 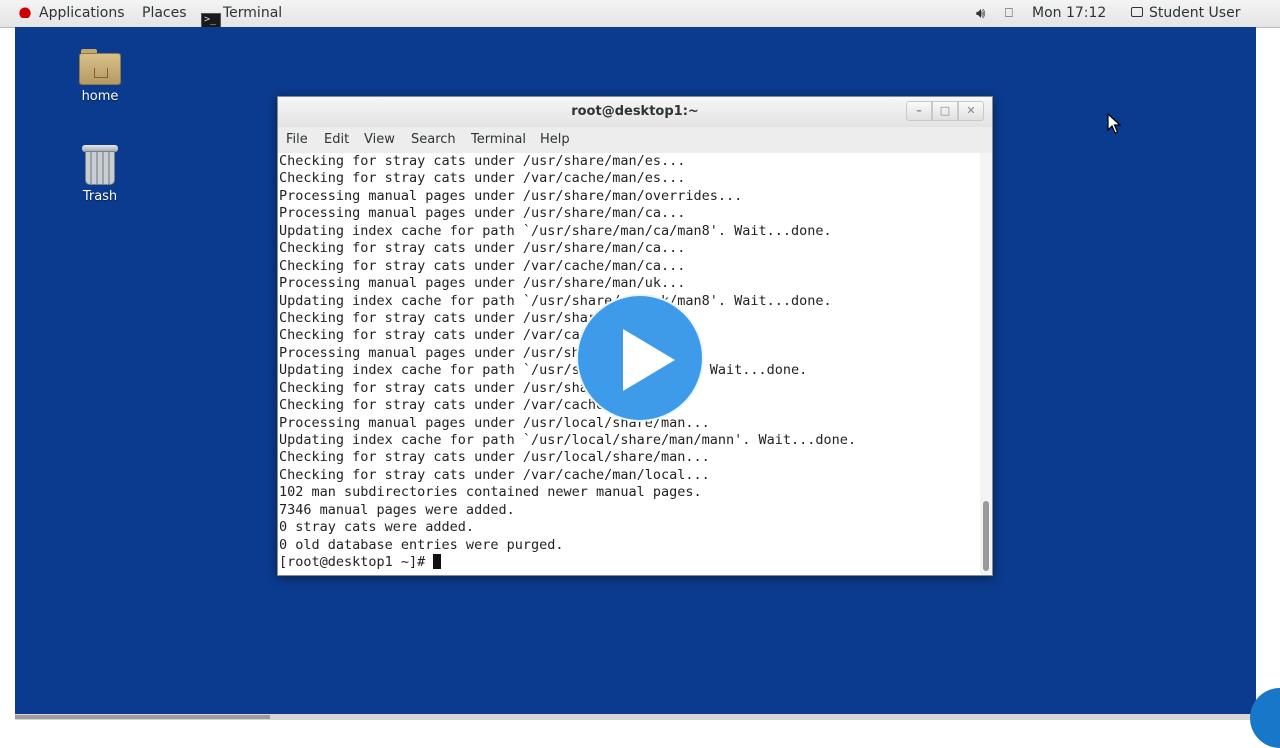 What do you see at coordinates (356, 562) in the screenshot?
I see `terminal-prompt: [root@desktop1 ~]#` at bounding box center [356, 562].